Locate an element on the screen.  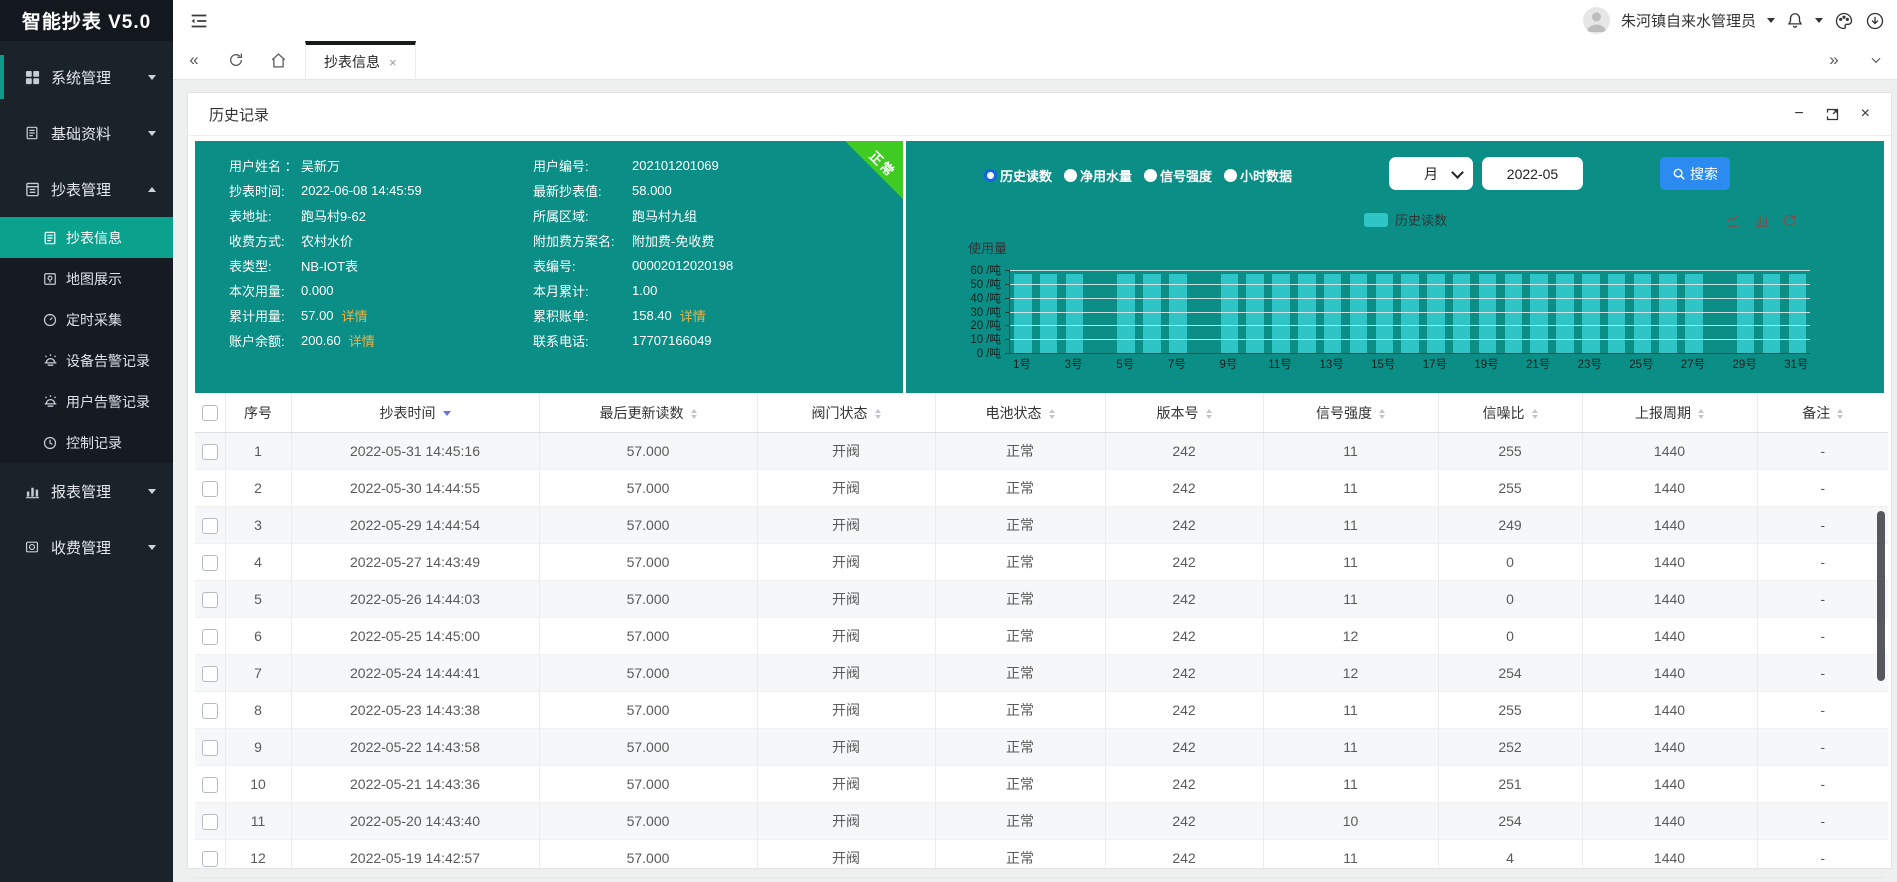
table-scrollbar is located at coordinates (1881, 596).